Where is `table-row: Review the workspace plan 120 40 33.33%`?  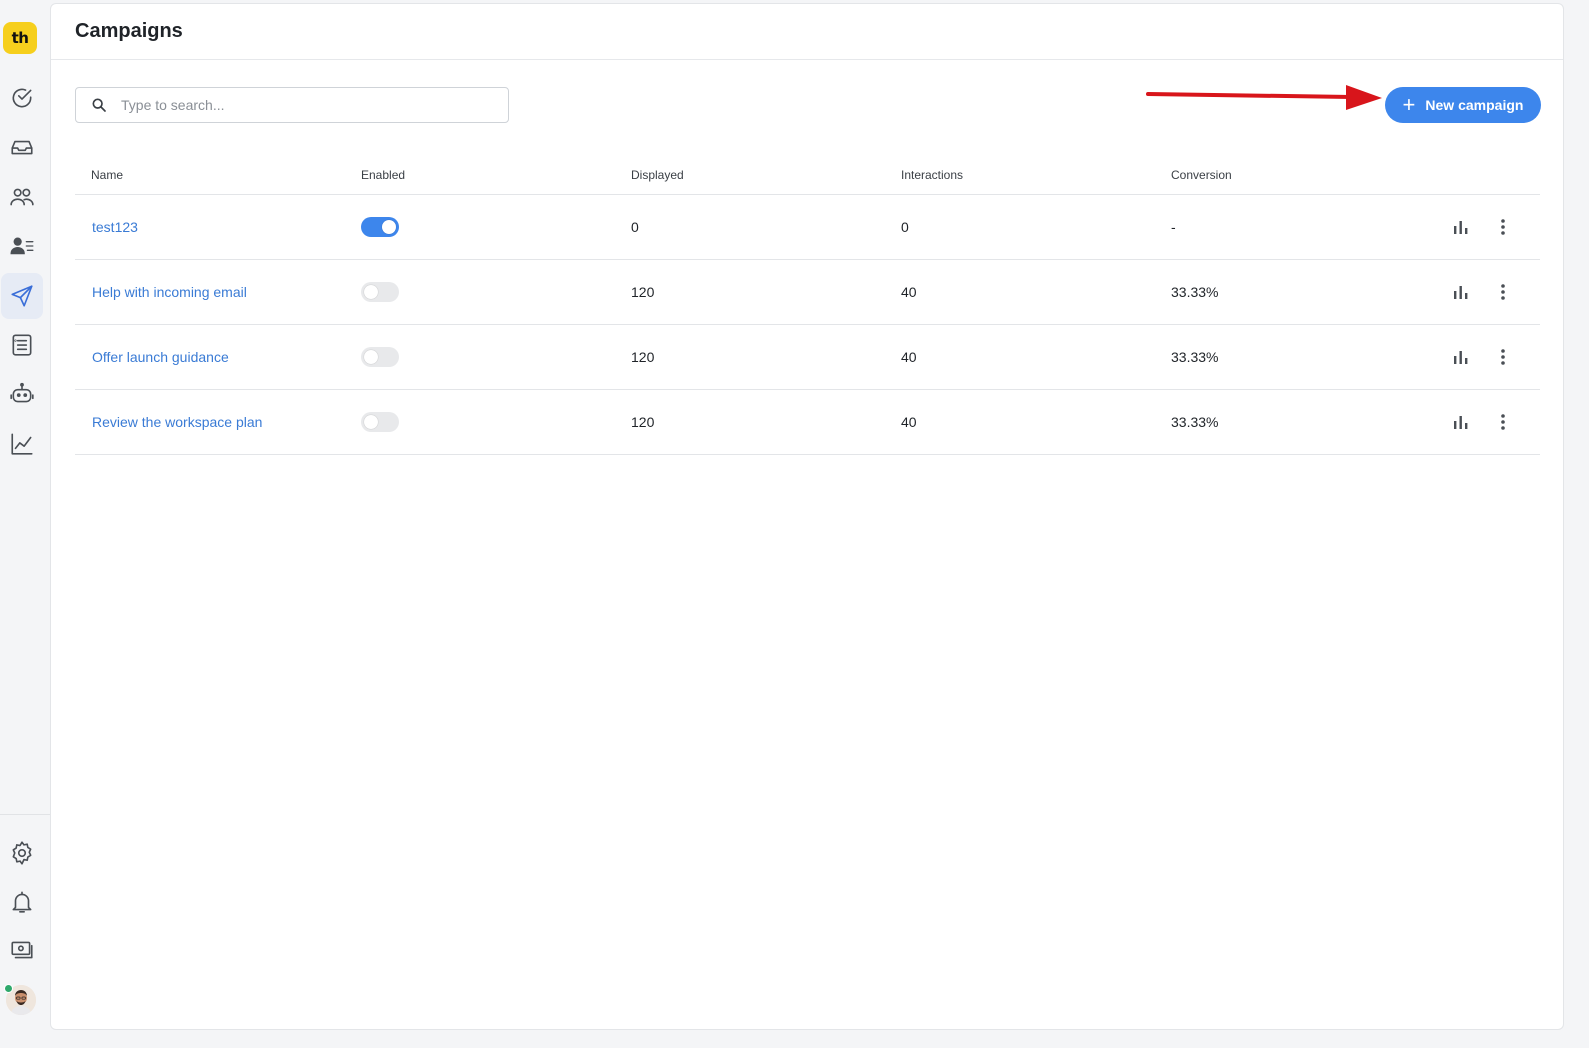
table-row: Review the workspace plan 120 40 33.33% is located at coordinates (807, 422).